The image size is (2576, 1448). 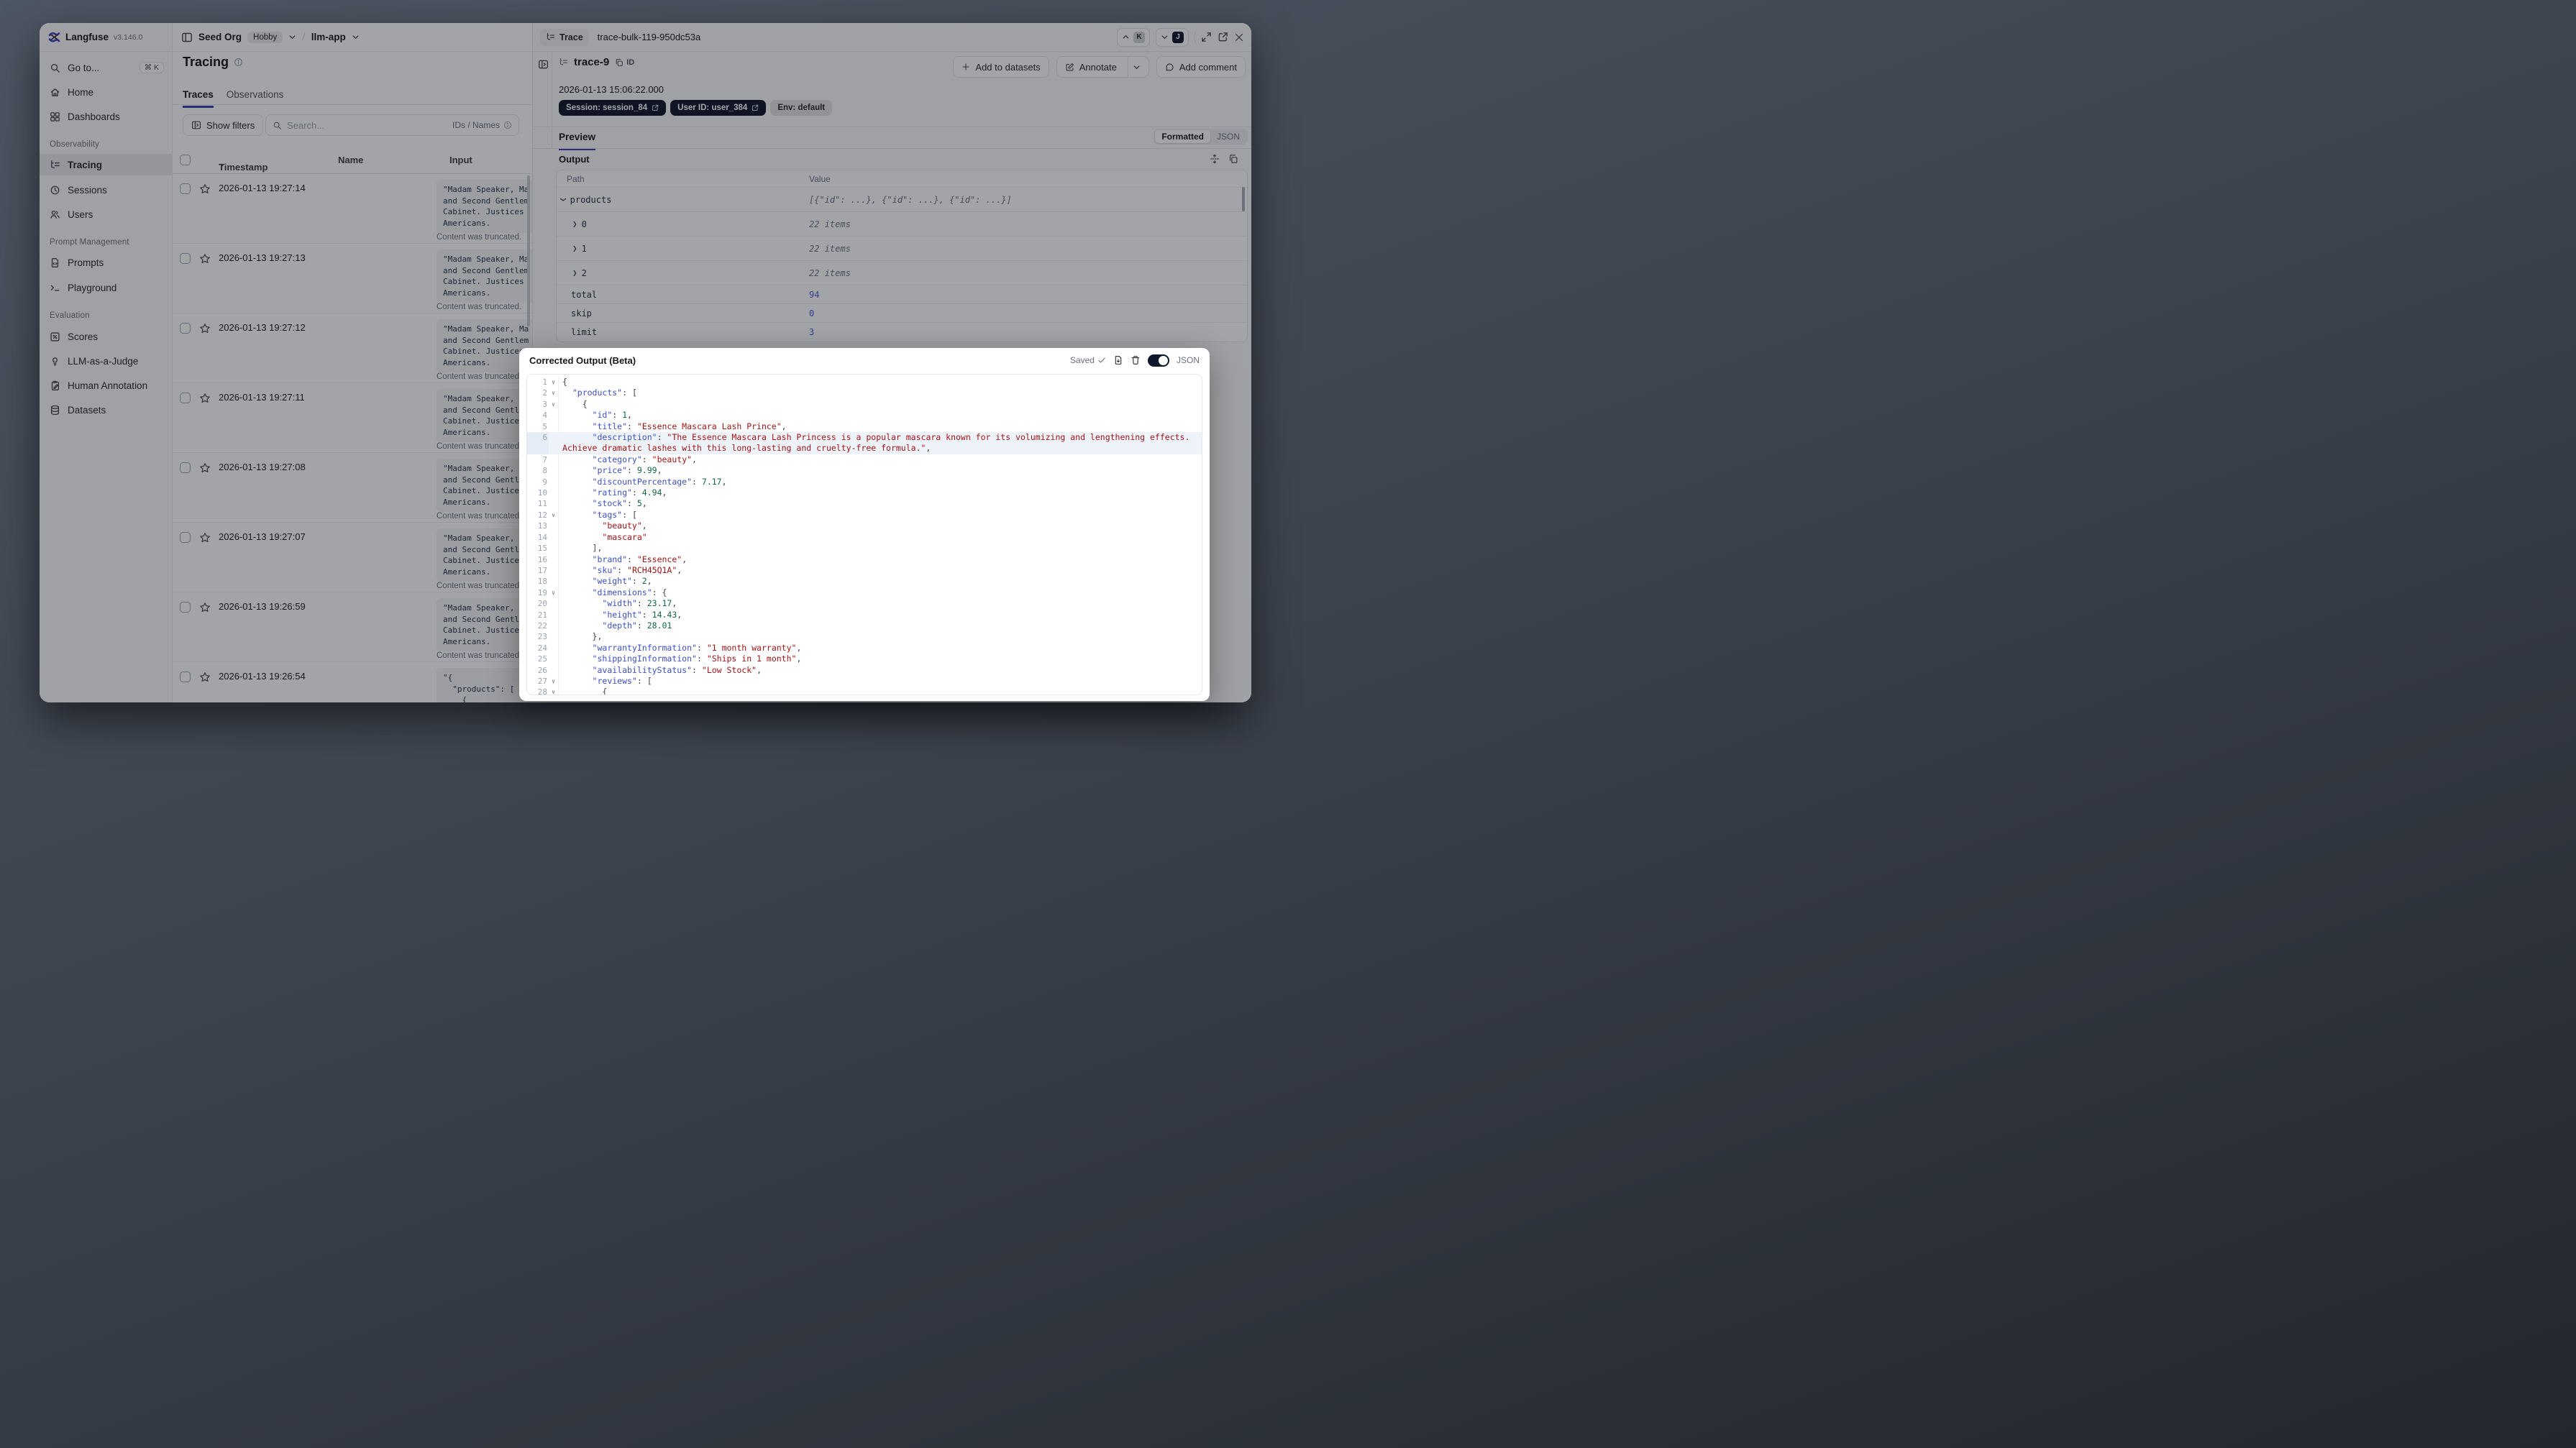 I want to click on code-line-13: 13 "beauty",, so click(x=864, y=526).